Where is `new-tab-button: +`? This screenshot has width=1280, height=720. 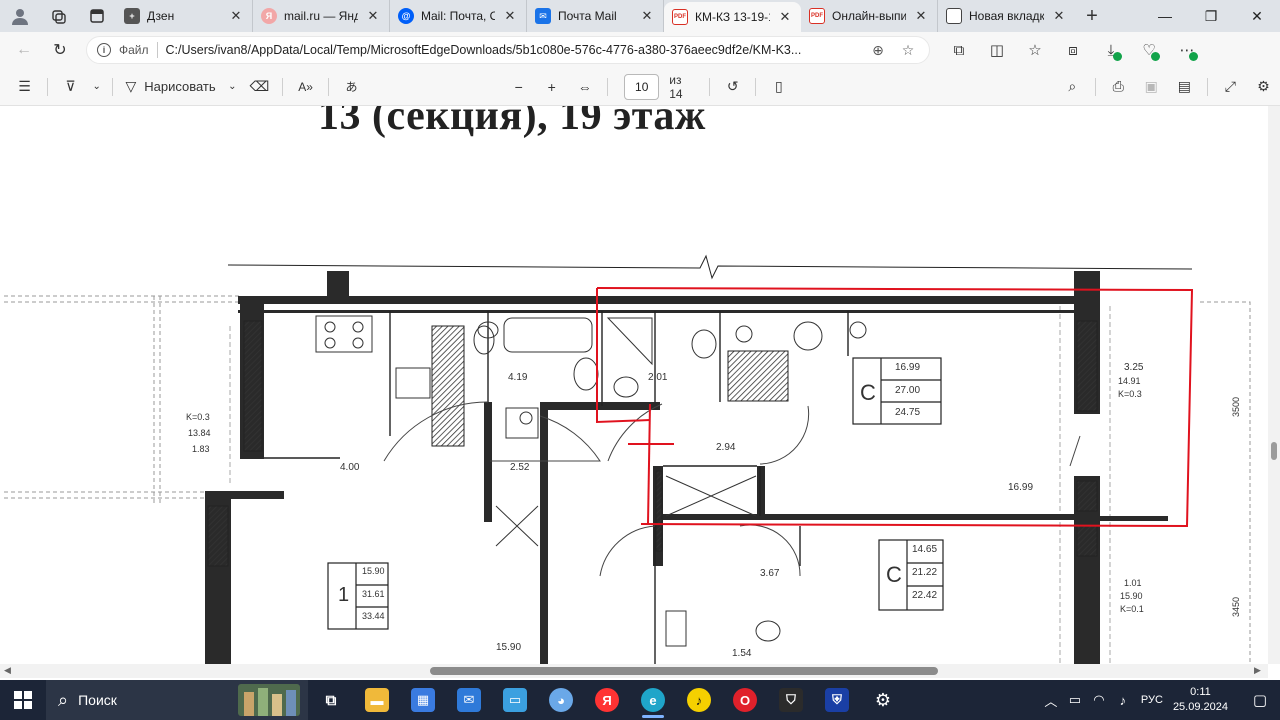 new-tab-button: + is located at coordinates (1092, 16).